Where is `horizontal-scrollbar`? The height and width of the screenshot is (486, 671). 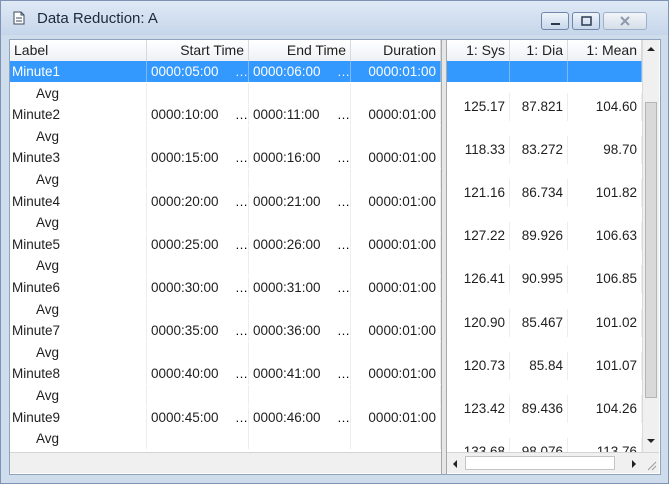
horizontal-scrollbar is located at coordinates (553, 462).